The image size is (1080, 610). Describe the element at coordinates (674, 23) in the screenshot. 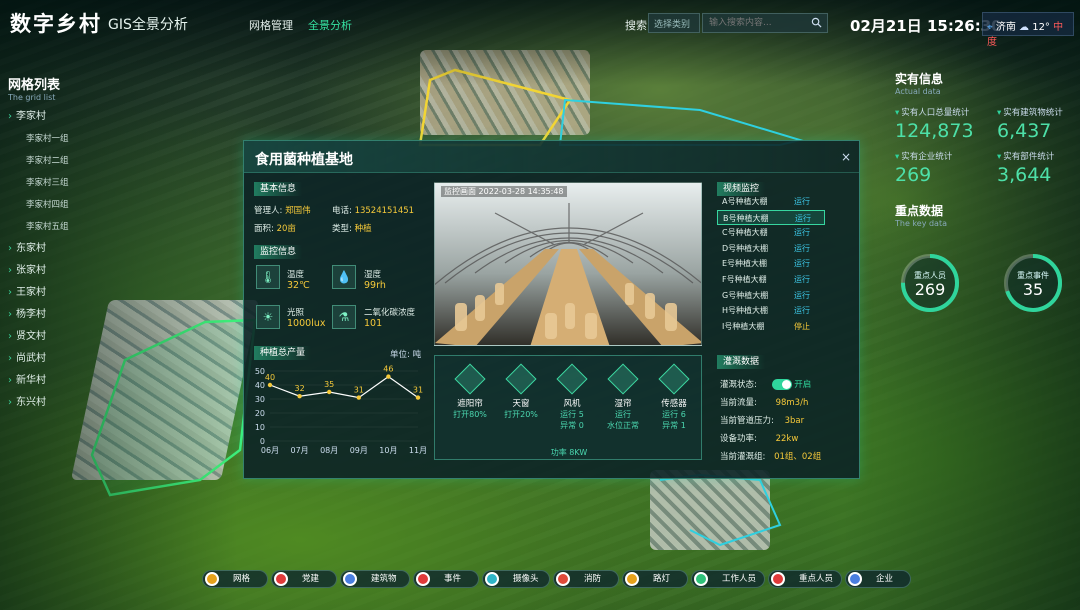

I see `search-category-select: 选择类别` at that location.